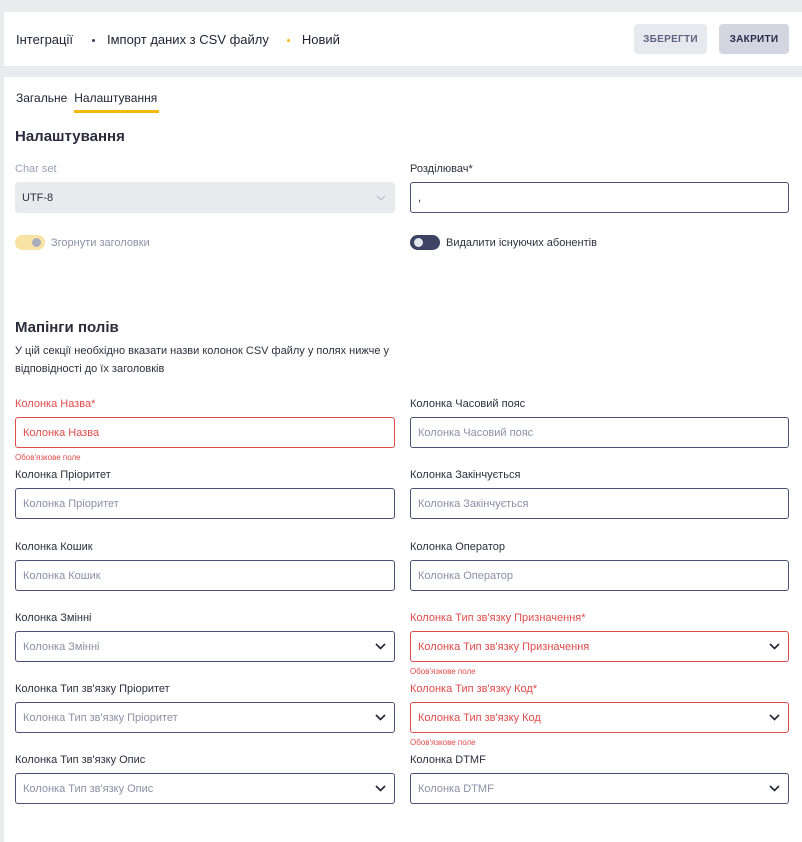 This screenshot has width=802, height=842. I want to click on comm-type-desc-select: Колонка Тип зв'язку Опис, so click(205, 788).